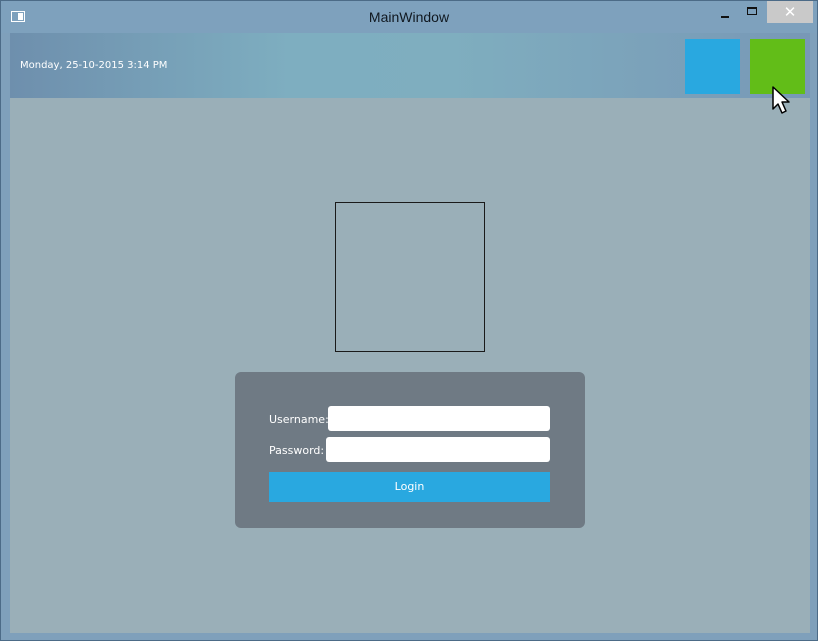 This screenshot has height=641, width=818. I want to click on image-placeholder, so click(410, 277).